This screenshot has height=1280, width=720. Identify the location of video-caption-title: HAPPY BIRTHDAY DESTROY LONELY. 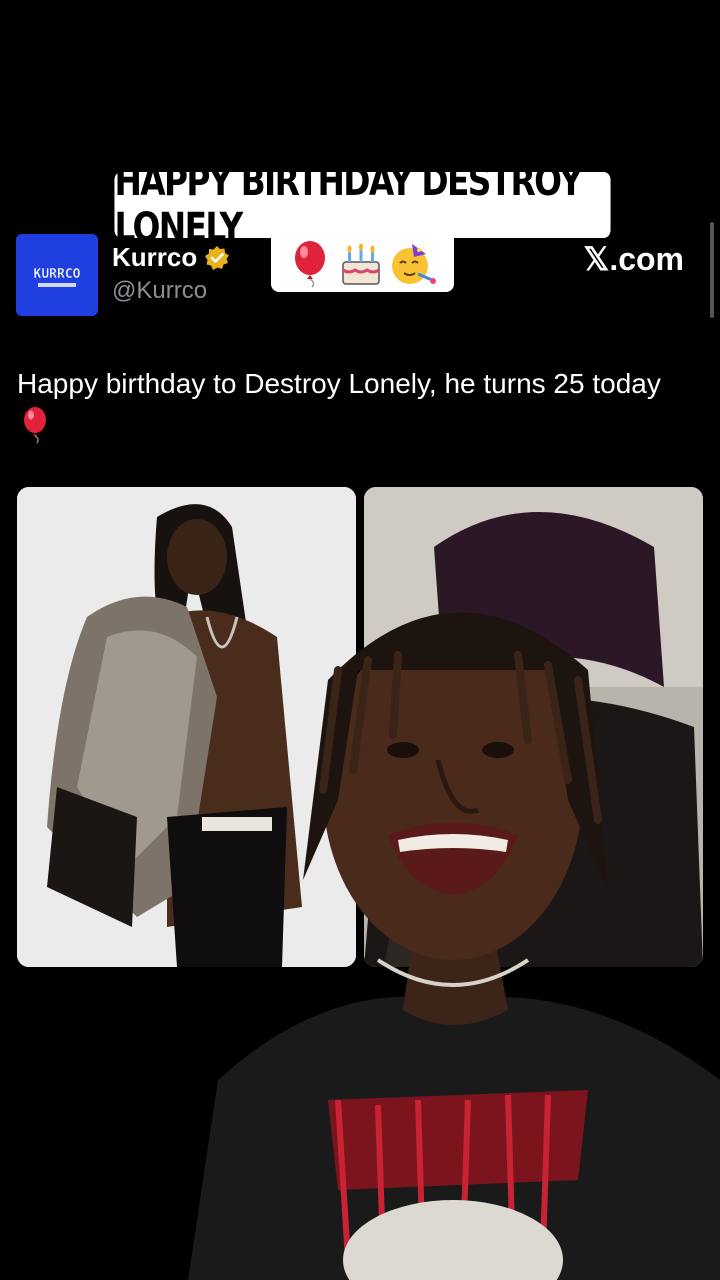
(362, 205).